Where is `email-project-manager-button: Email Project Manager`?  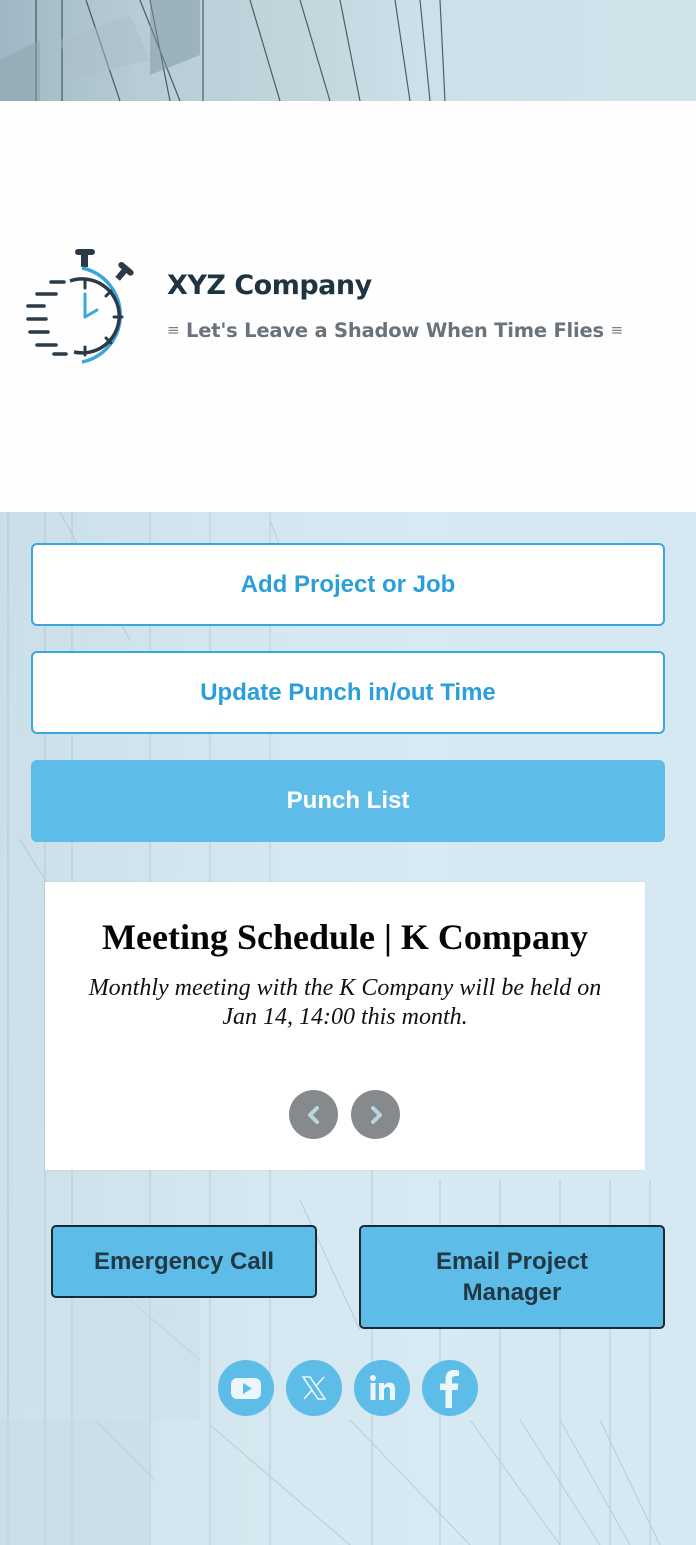
email-project-manager-button: Email Project Manager is located at coordinates (512, 1277).